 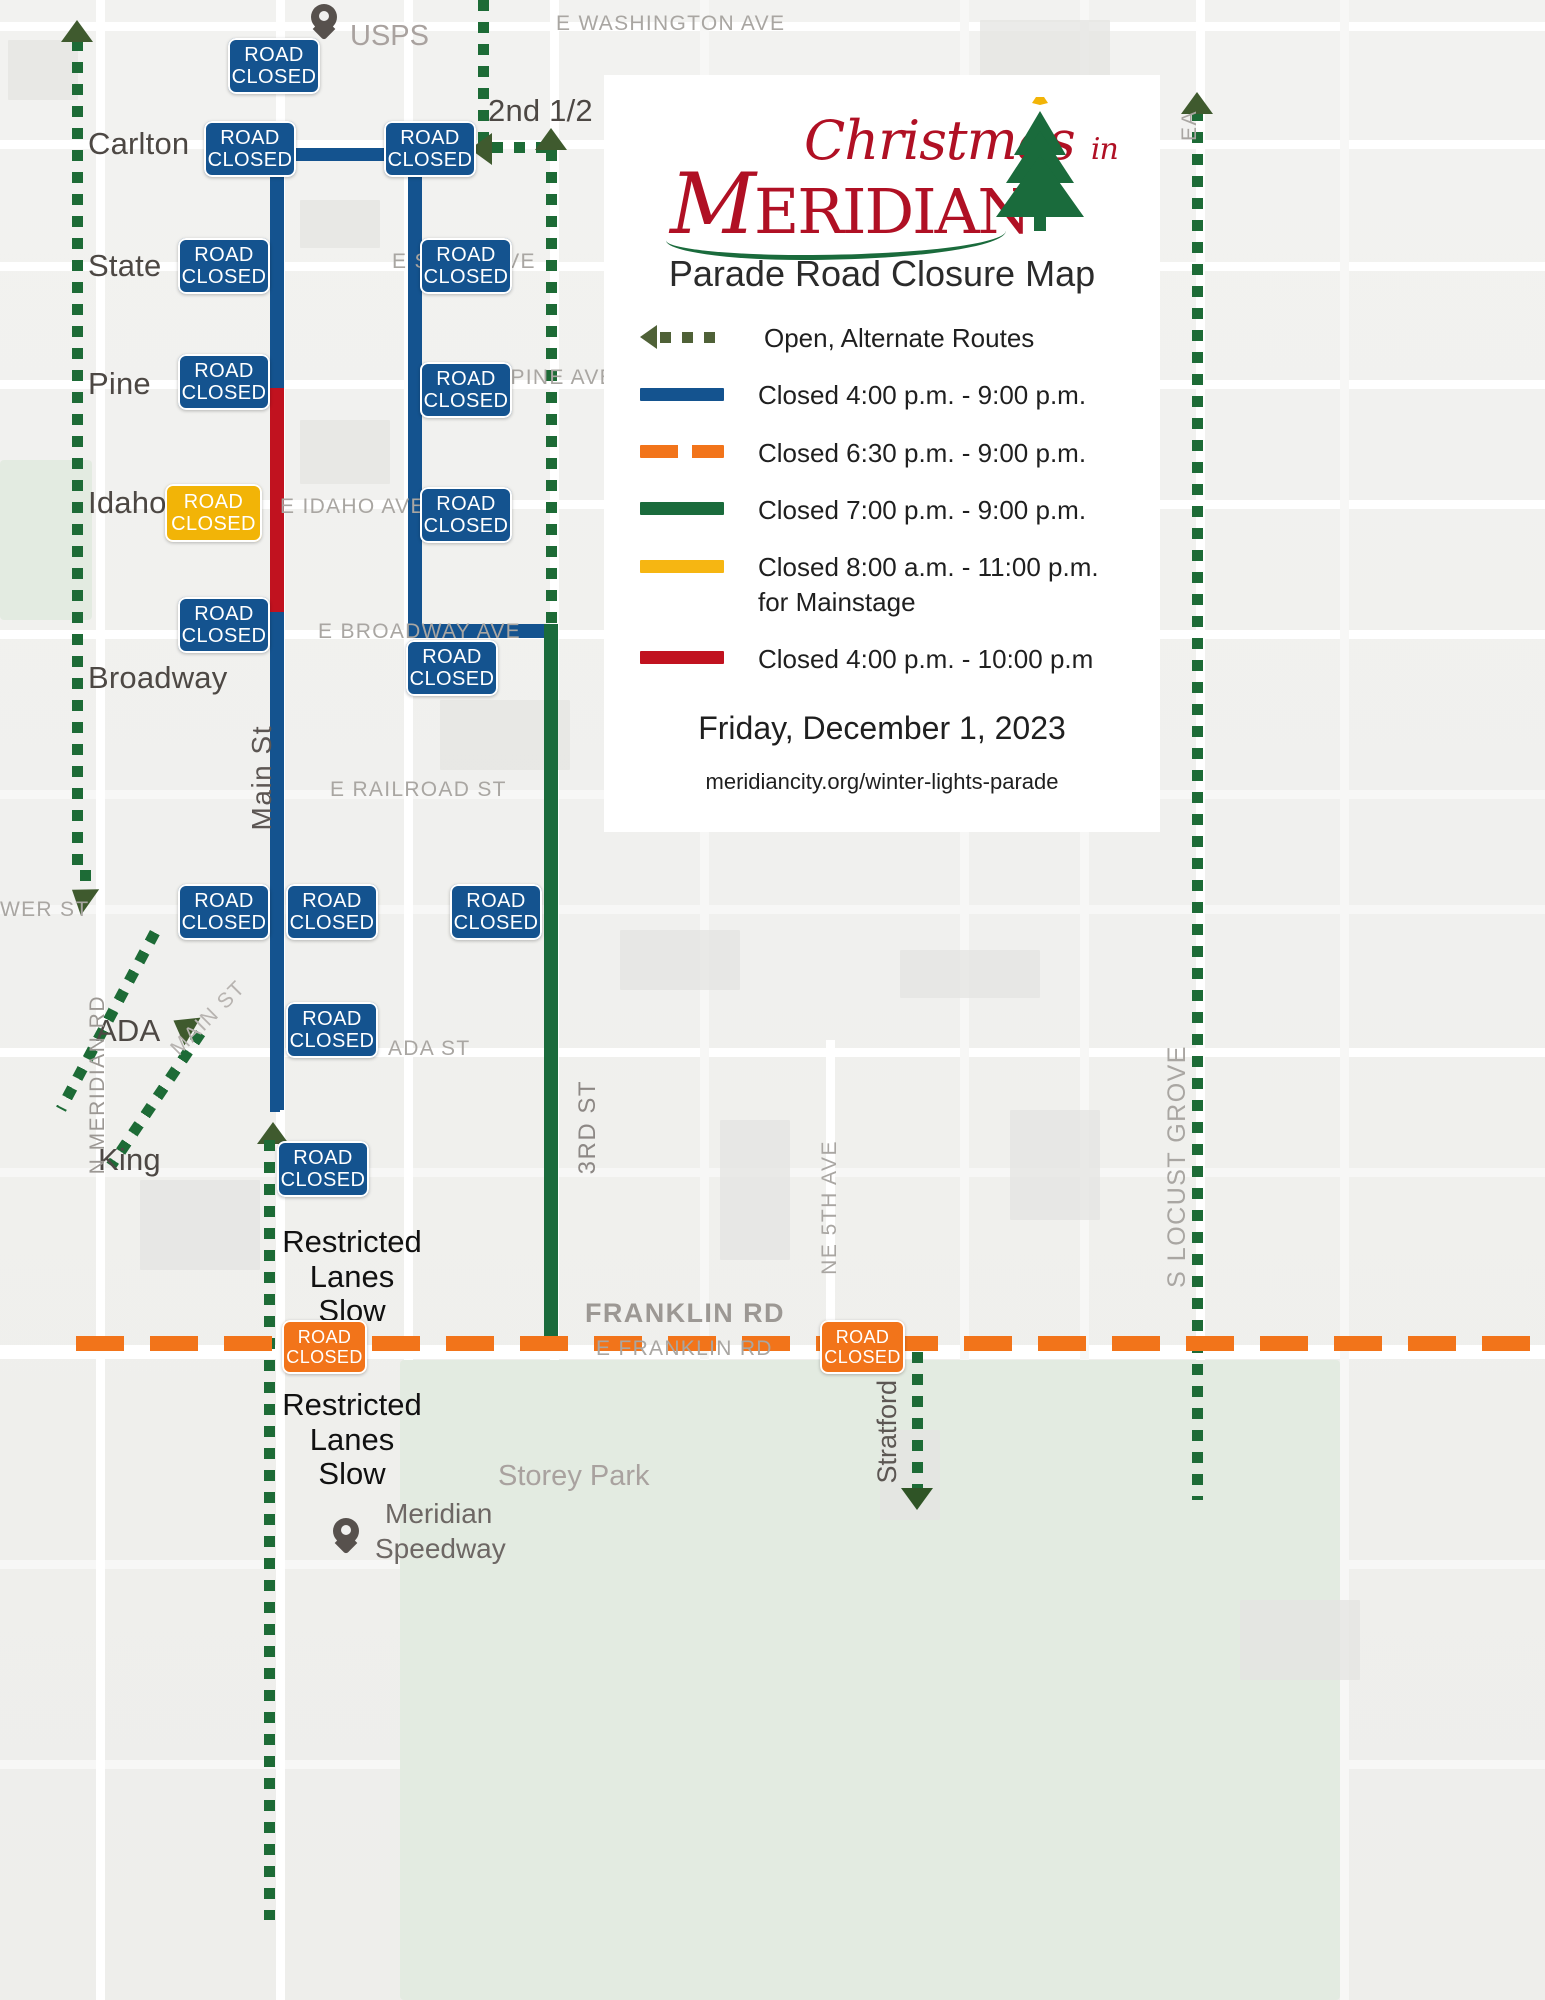 What do you see at coordinates (440, 1548) in the screenshot?
I see `poi-label-line2: Speedway` at bounding box center [440, 1548].